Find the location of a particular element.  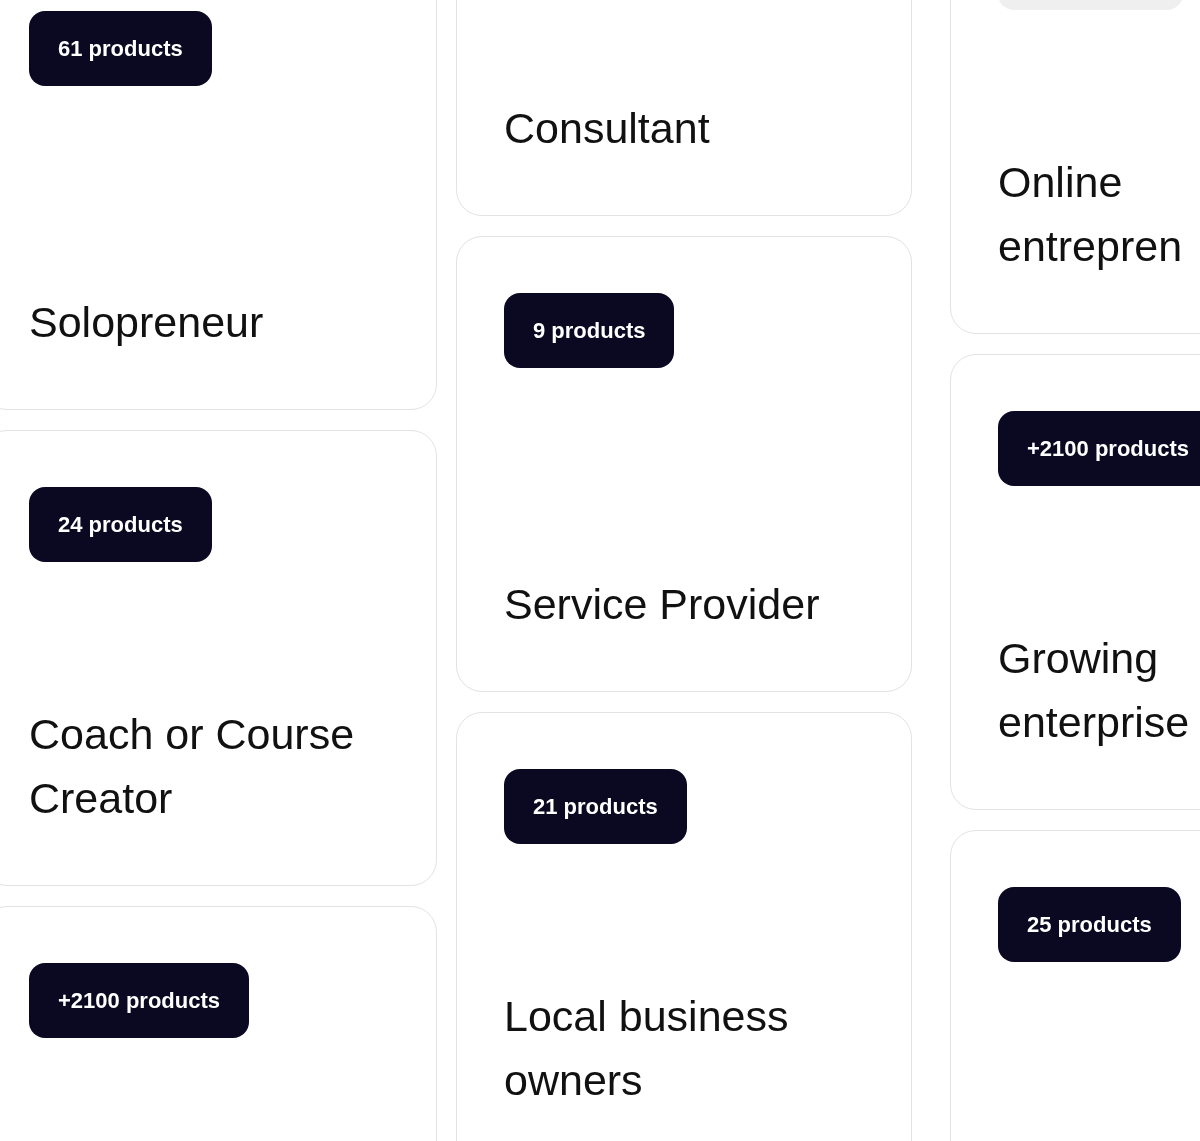

product-count-badge: 9 products is located at coordinates (589, 330).